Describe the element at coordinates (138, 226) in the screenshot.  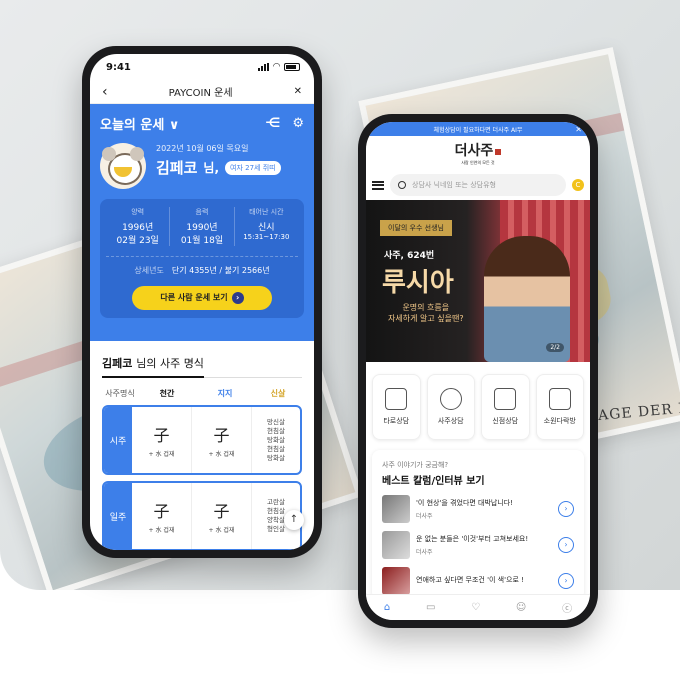
I see `solar-birth: 양력 1996년 02월 23일` at that location.